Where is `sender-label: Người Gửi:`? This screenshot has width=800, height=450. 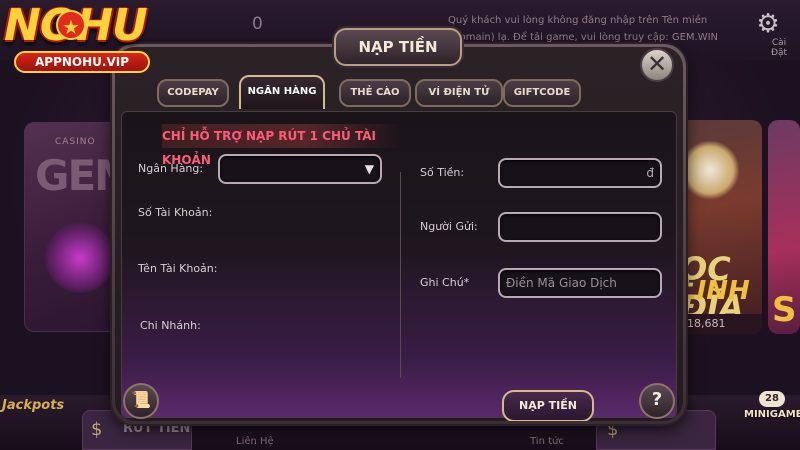
sender-label: Người Gửi: is located at coordinates (449, 226).